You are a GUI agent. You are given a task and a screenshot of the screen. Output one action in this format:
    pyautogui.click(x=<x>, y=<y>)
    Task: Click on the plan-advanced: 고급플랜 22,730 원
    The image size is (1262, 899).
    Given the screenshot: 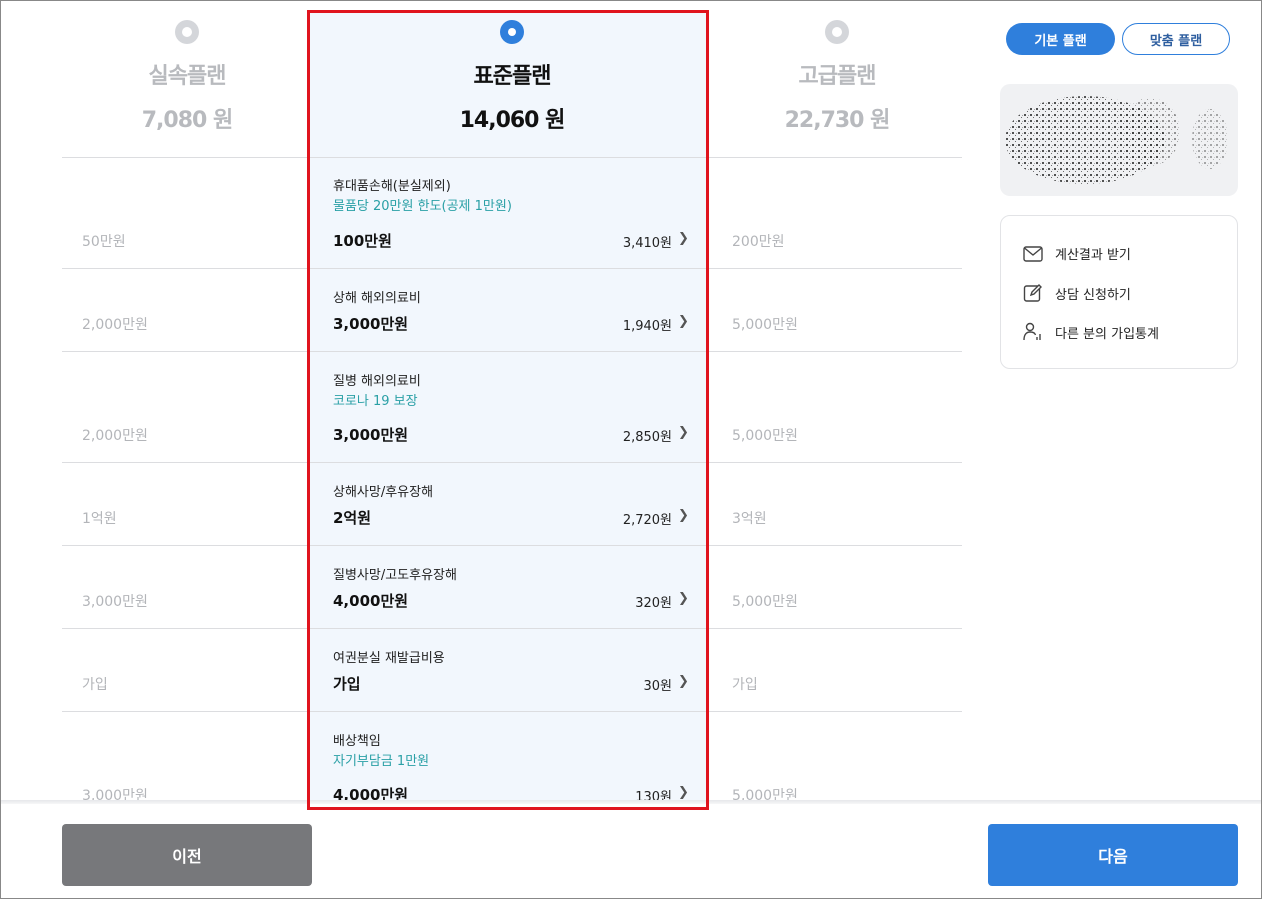 What is the action you would take?
    pyautogui.click(x=837, y=73)
    